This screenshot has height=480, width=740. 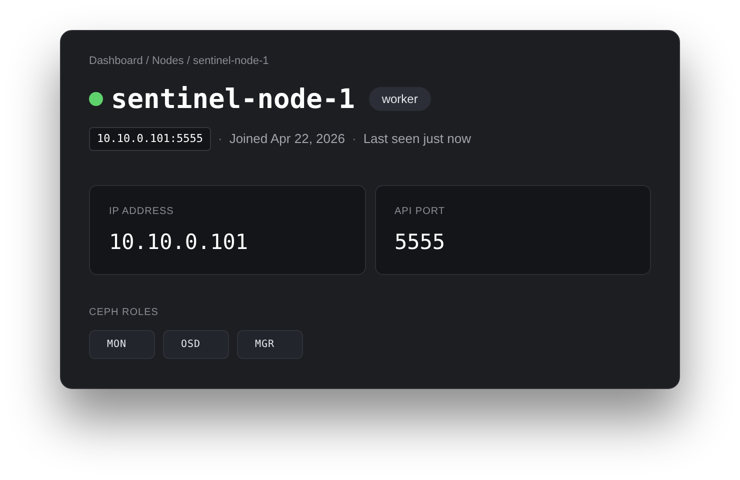 What do you see at coordinates (420, 212) in the screenshot?
I see `stat-label: API PORT` at bounding box center [420, 212].